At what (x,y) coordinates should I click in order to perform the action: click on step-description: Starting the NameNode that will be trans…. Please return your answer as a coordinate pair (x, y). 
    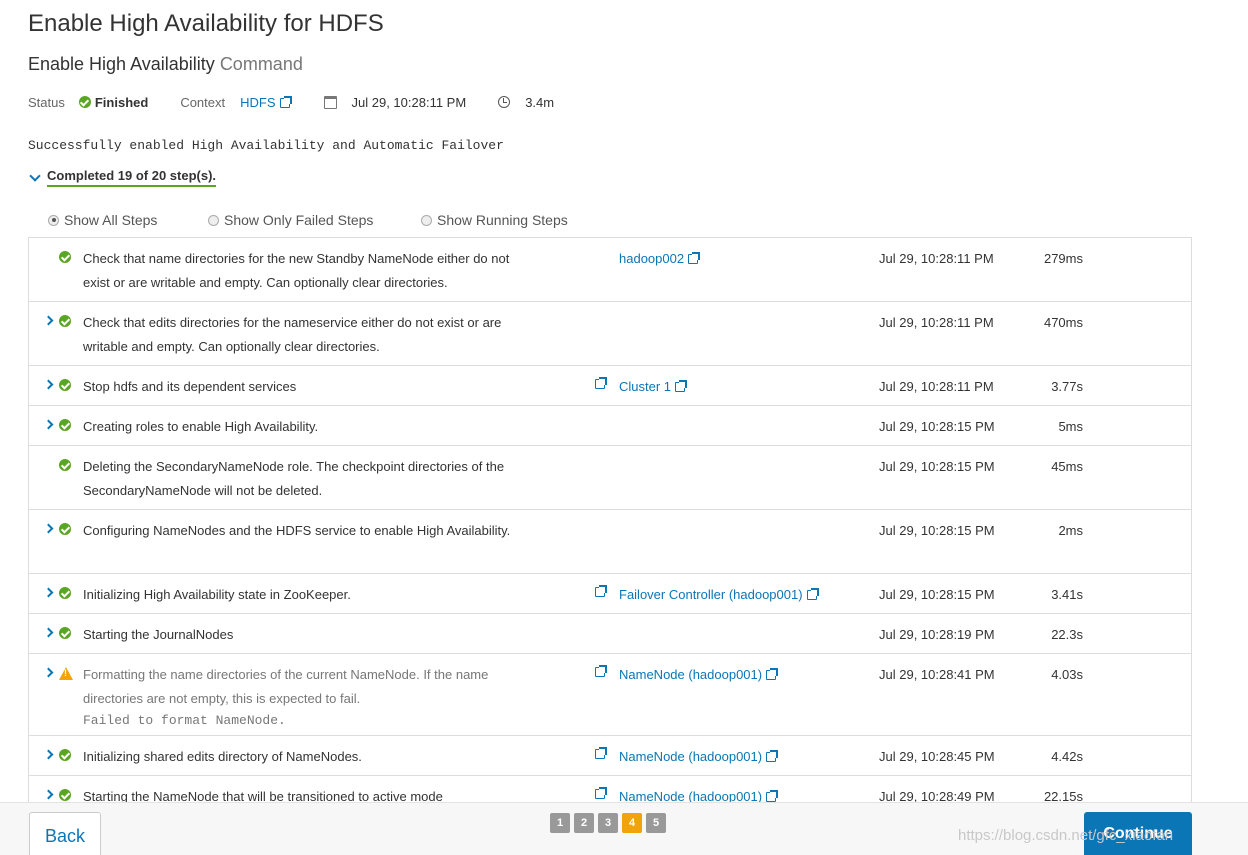
    Looking at the image, I should click on (263, 795).